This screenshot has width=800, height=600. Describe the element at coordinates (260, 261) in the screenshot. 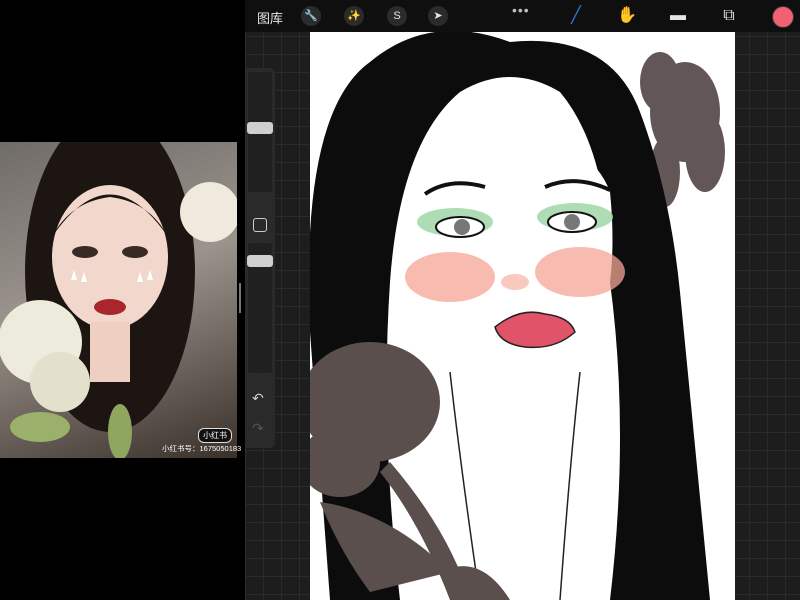

I see `opacity-knob` at that location.